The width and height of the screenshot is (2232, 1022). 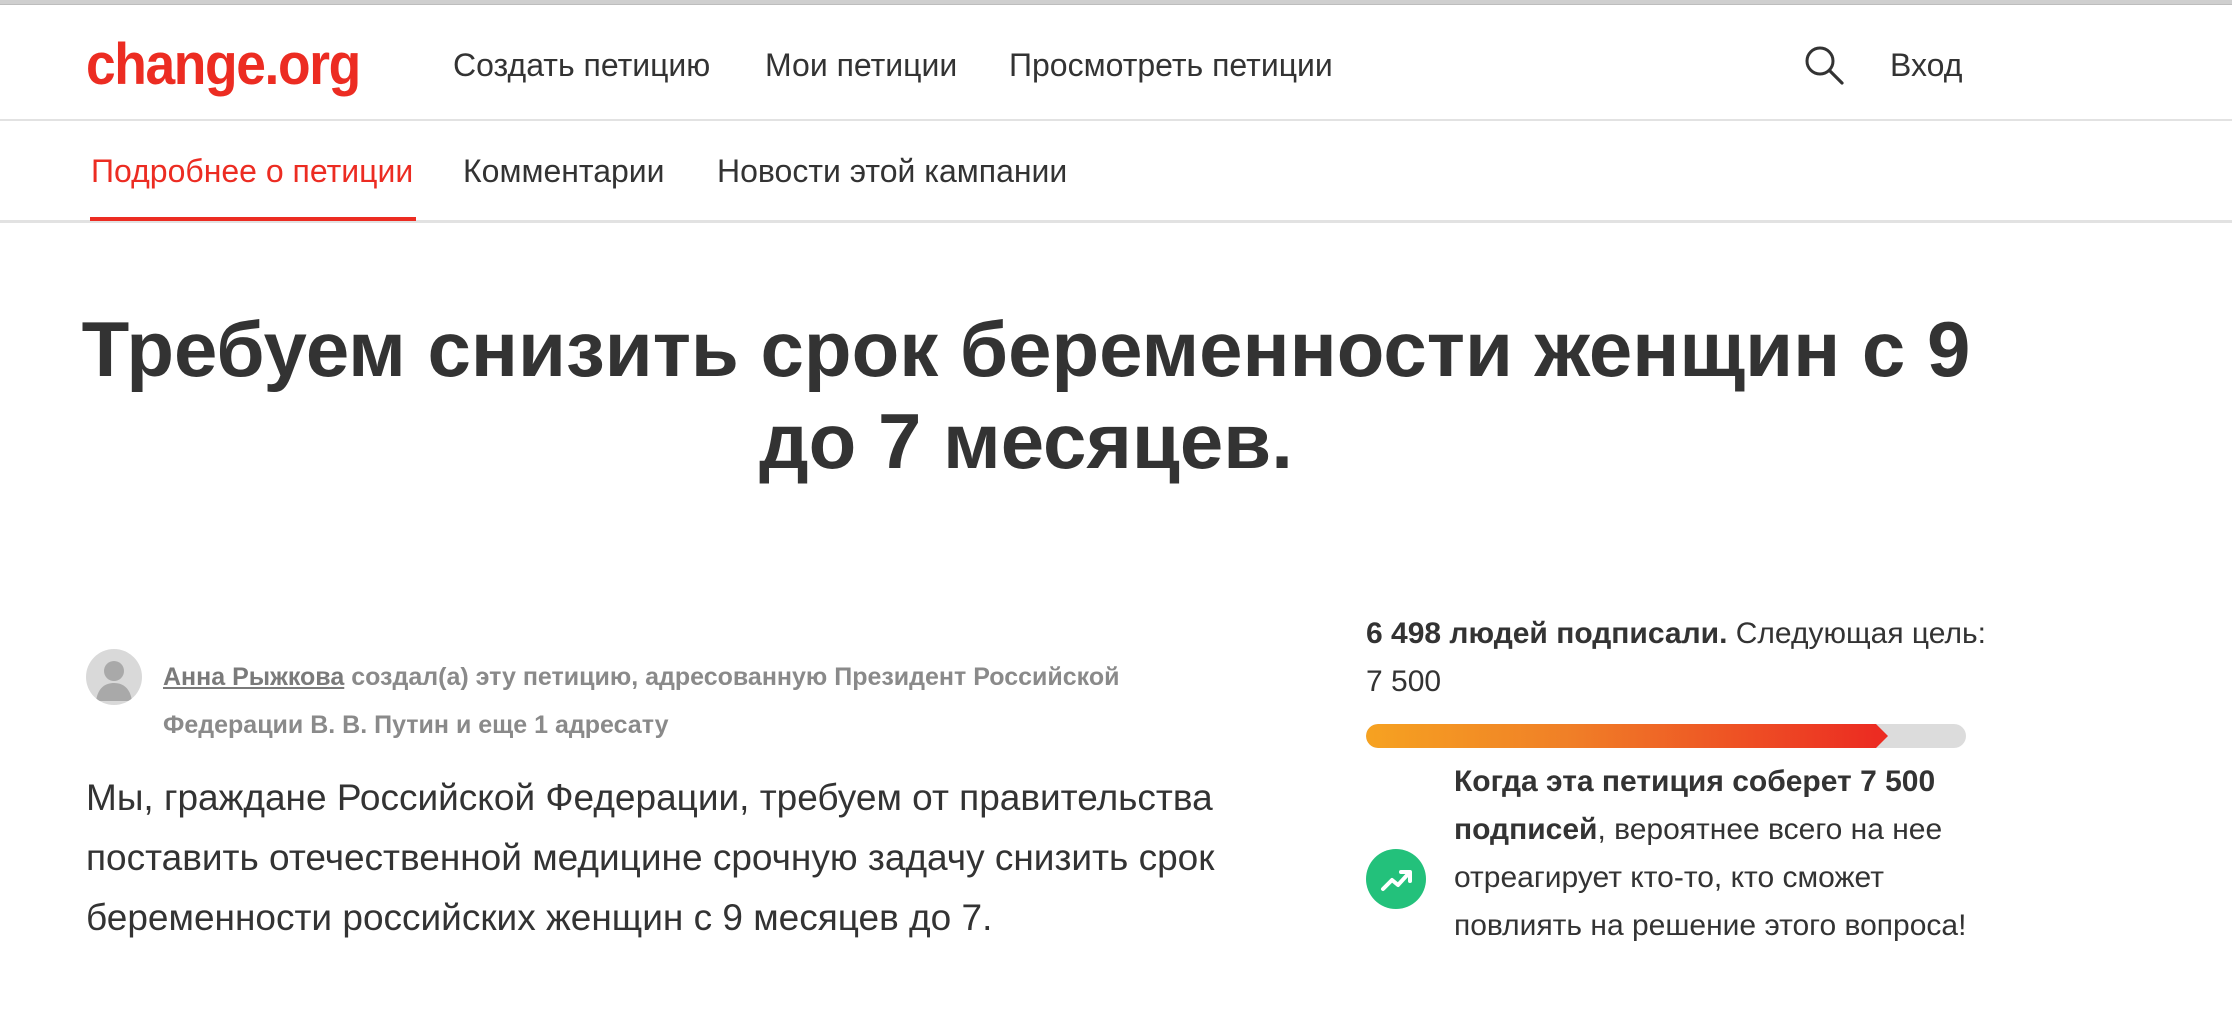 What do you see at coordinates (581, 65) in the screenshot?
I see `nav-create-petition: Создать петицию` at bounding box center [581, 65].